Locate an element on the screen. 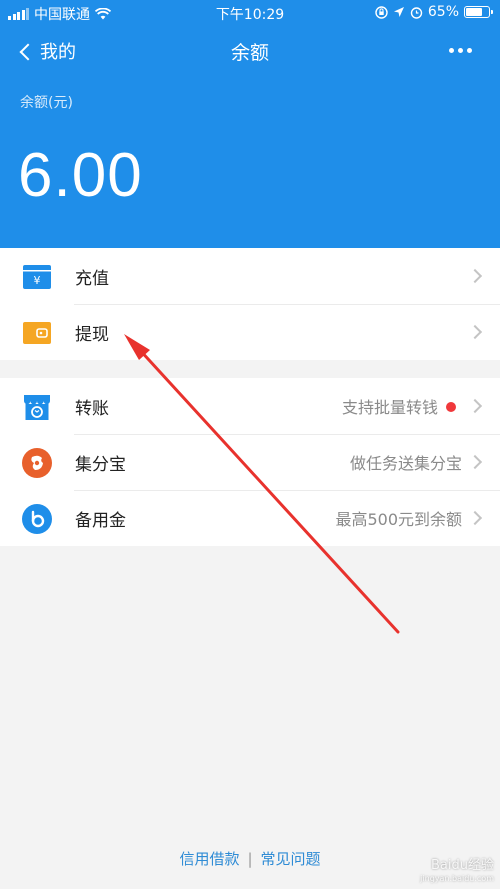  beiyongjin-row: 备用金 最高500元到余额 is located at coordinates (250, 518).